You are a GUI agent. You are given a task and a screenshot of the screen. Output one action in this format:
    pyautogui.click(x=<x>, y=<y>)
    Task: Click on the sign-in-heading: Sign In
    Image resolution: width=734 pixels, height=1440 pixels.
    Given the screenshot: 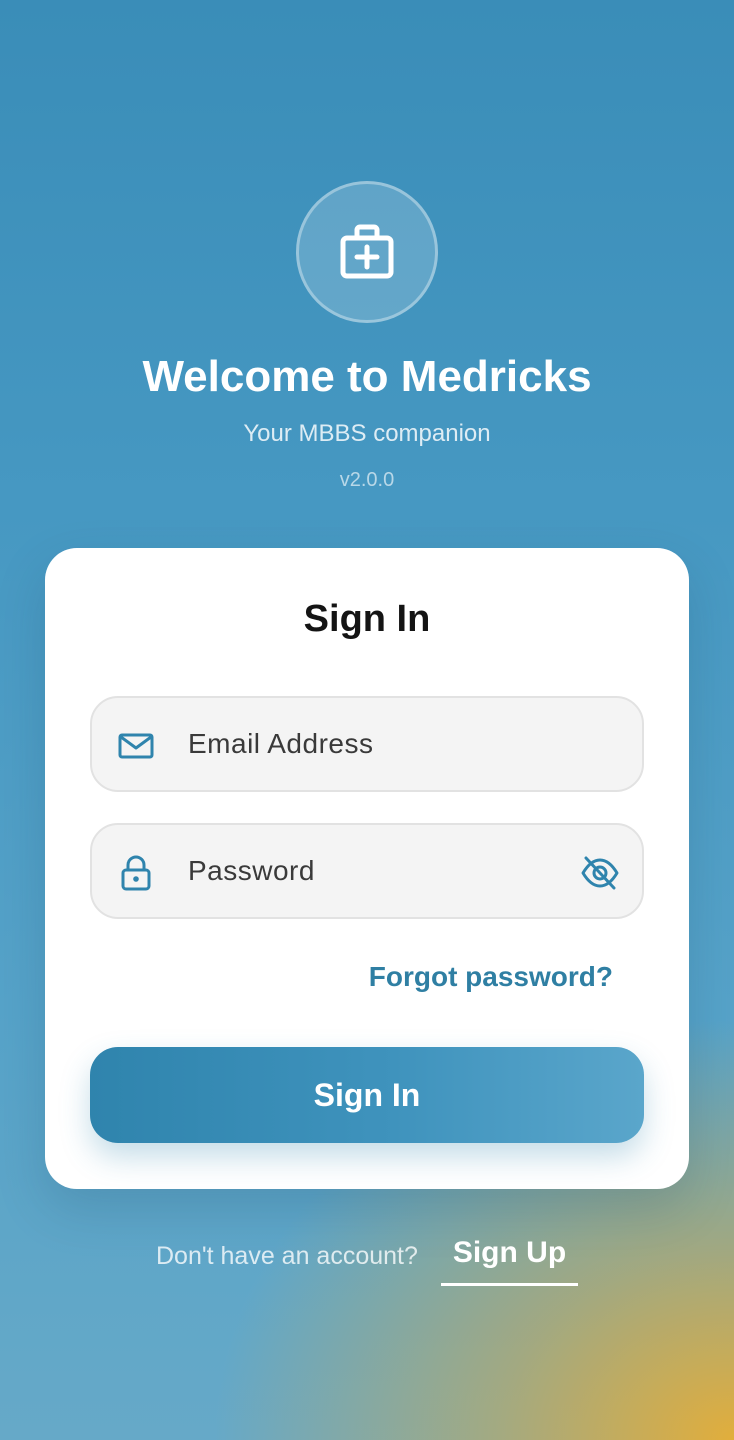 What is the action you would take?
    pyautogui.click(x=367, y=619)
    